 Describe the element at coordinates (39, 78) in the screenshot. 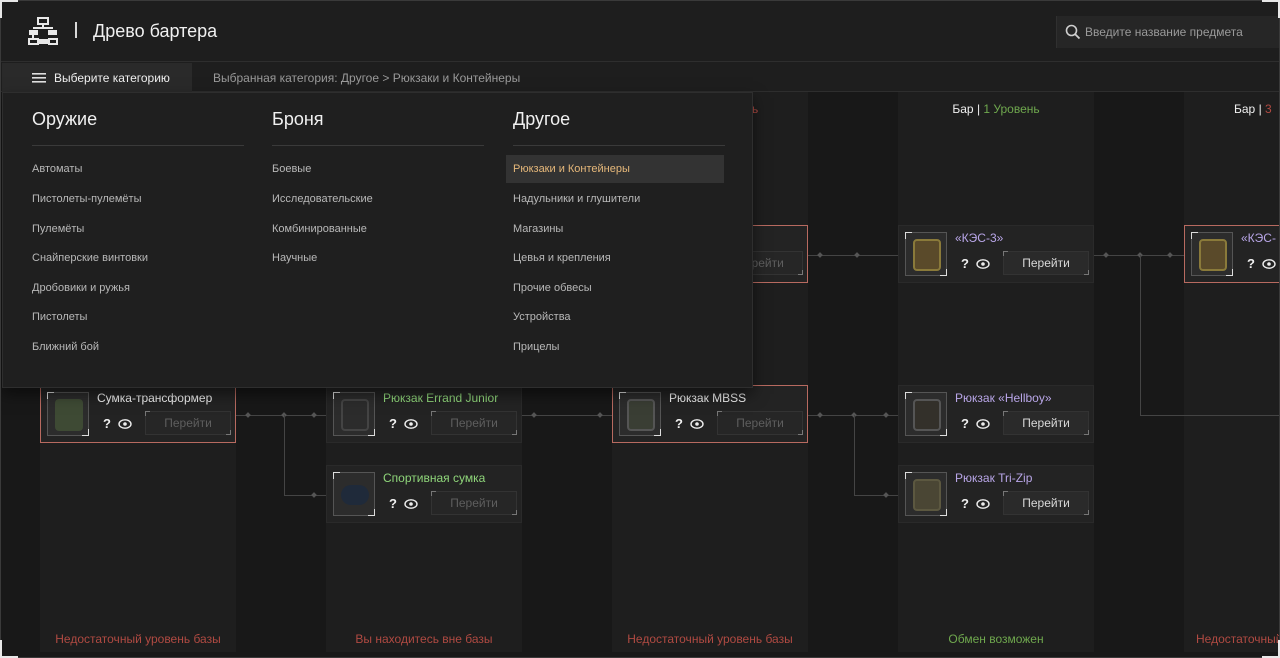

I see `hamburger-menu-icon` at that location.